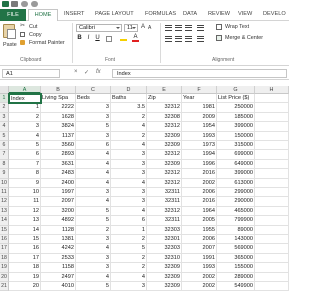 This screenshot has height=300, width=320. What do you see at coordinates (200, 39) in the screenshot?
I see `indent-icon` at bounding box center [200, 39].